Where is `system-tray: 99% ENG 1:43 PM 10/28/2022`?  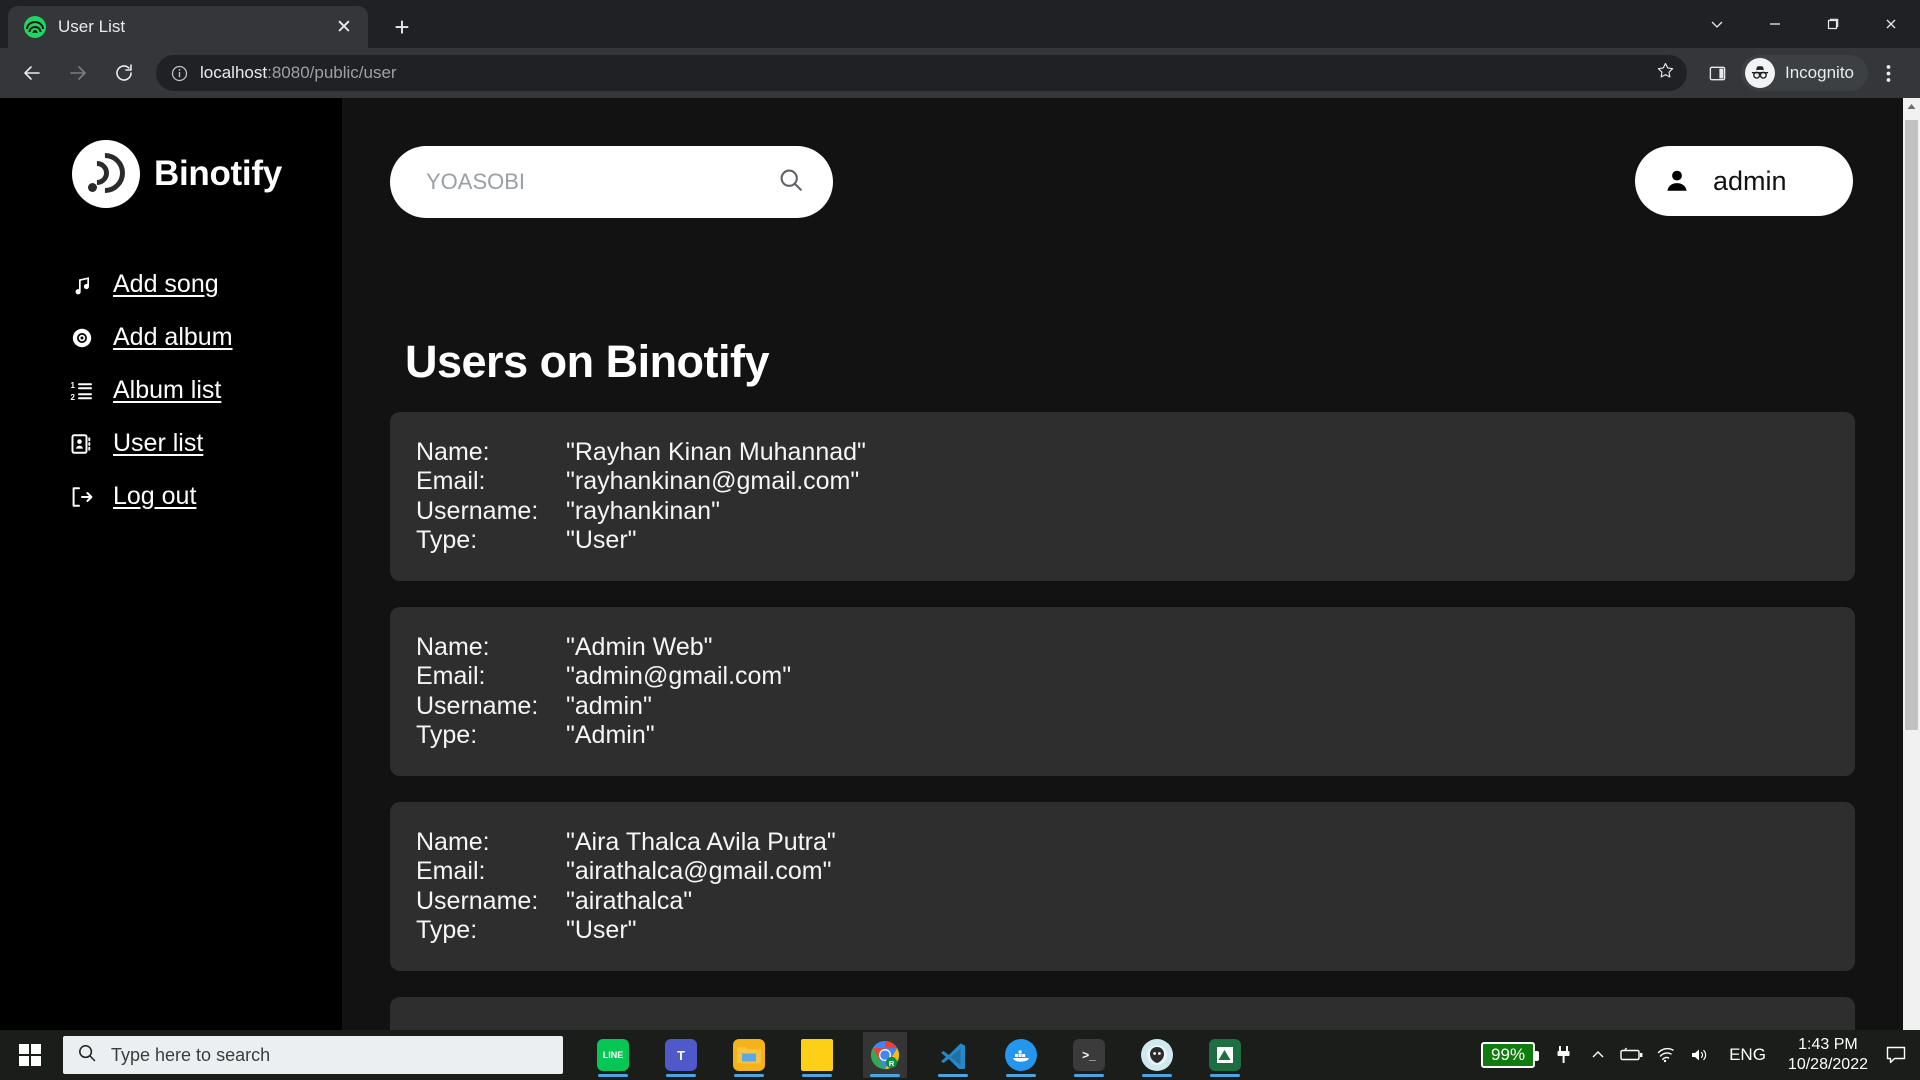 system-tray: 99% ENG 1:43 PM 10/28/2022 is located at coordinates (1700, 1055).